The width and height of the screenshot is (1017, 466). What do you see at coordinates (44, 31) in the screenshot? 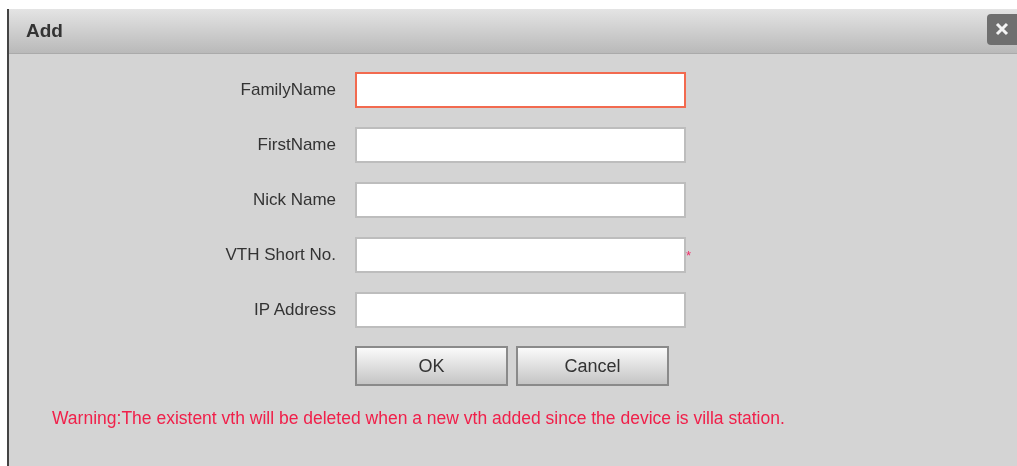
I see `dialog-title: Add` at bounding box center [44, 31].